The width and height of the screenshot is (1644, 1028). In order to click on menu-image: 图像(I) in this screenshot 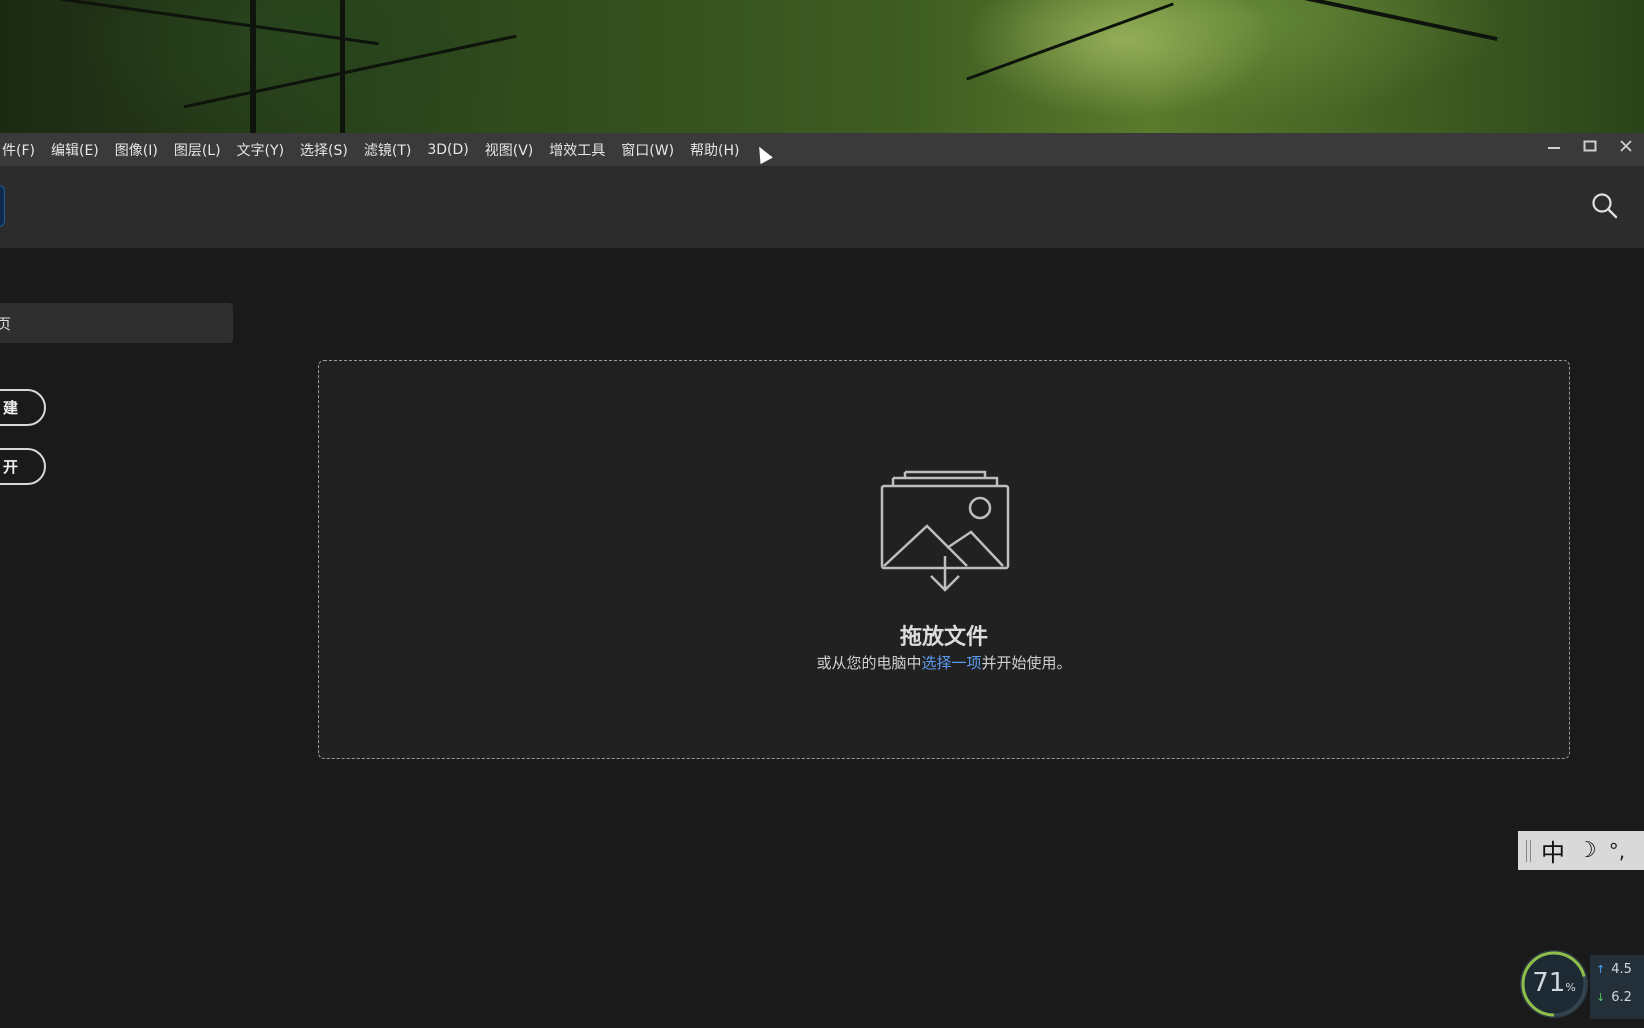, I will do `click(136, 149)`.